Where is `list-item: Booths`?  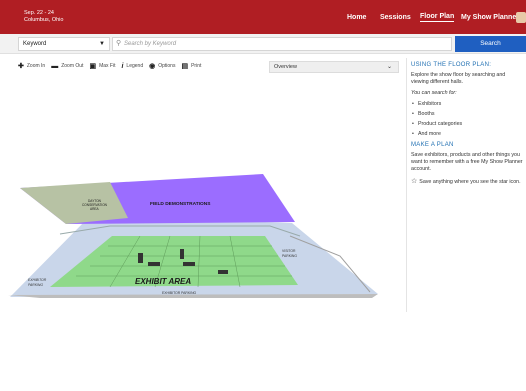 list-item: Booths is located at coordinates (468, 114).